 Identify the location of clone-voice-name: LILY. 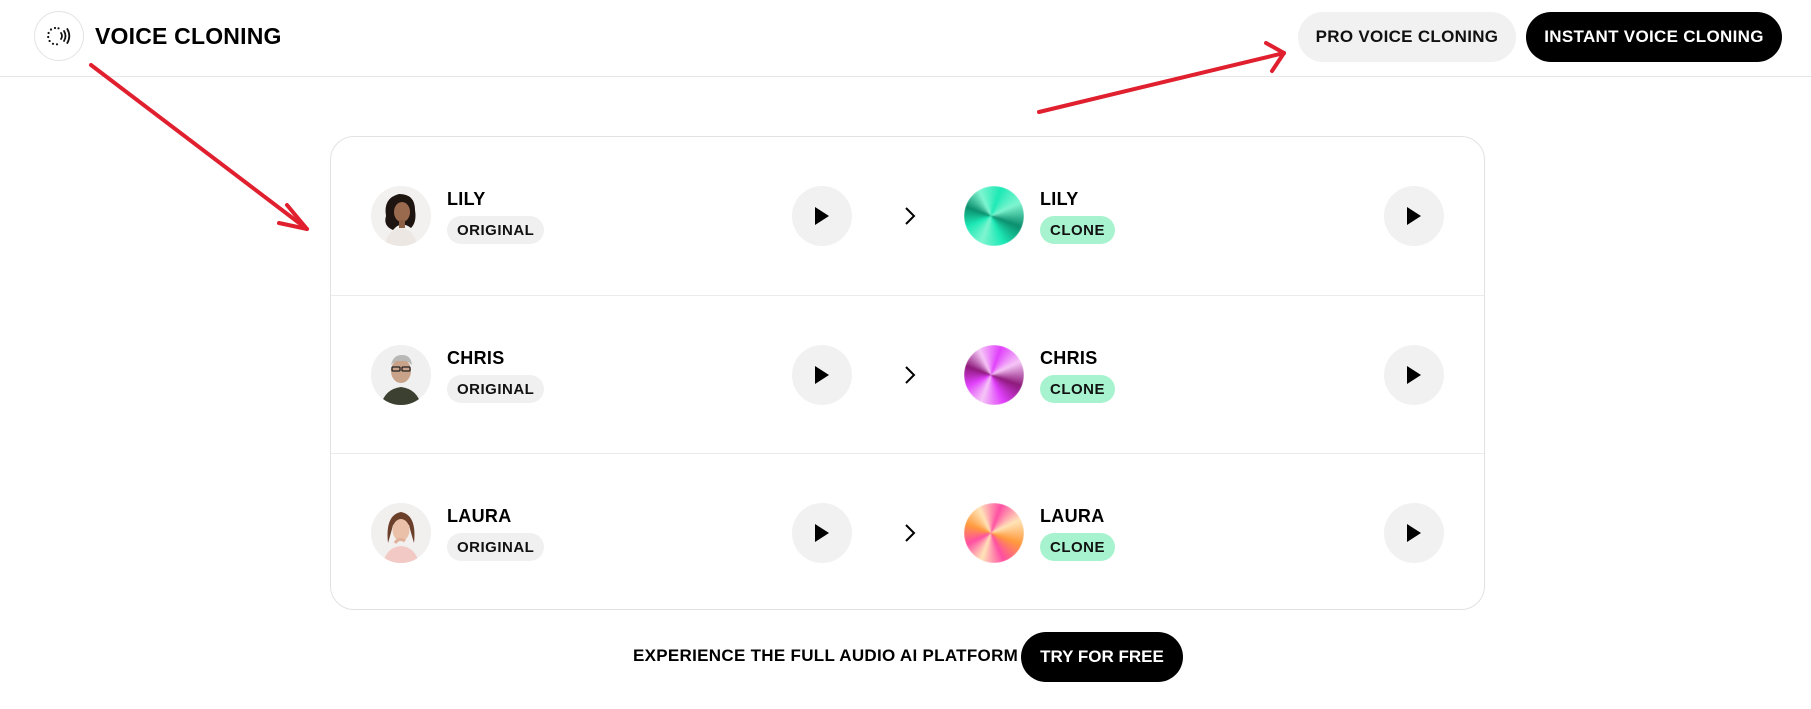
(1059, 199).